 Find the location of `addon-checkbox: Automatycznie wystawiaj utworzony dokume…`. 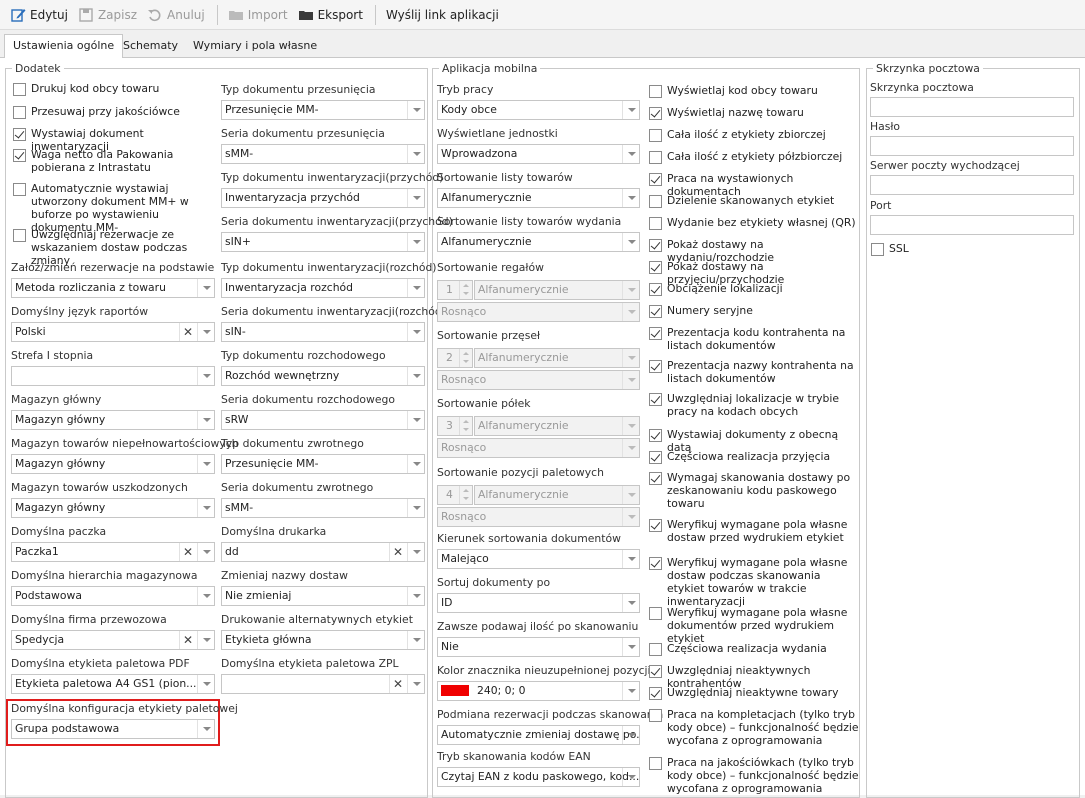

addon-checkbox: Automatycznie wystawiaj utworzony dokume… is located at coordinates (113, 208).